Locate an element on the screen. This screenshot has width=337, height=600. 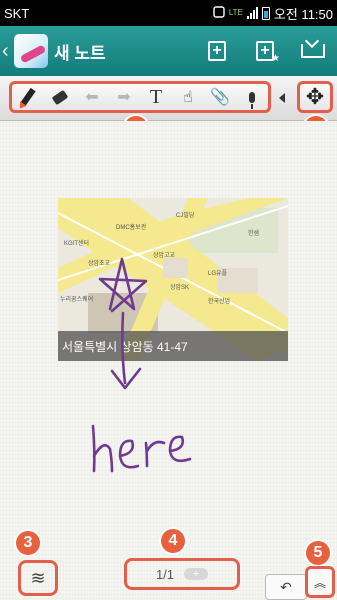
add-to-favorites-button: + ★ is located at coordinates (265, 51).